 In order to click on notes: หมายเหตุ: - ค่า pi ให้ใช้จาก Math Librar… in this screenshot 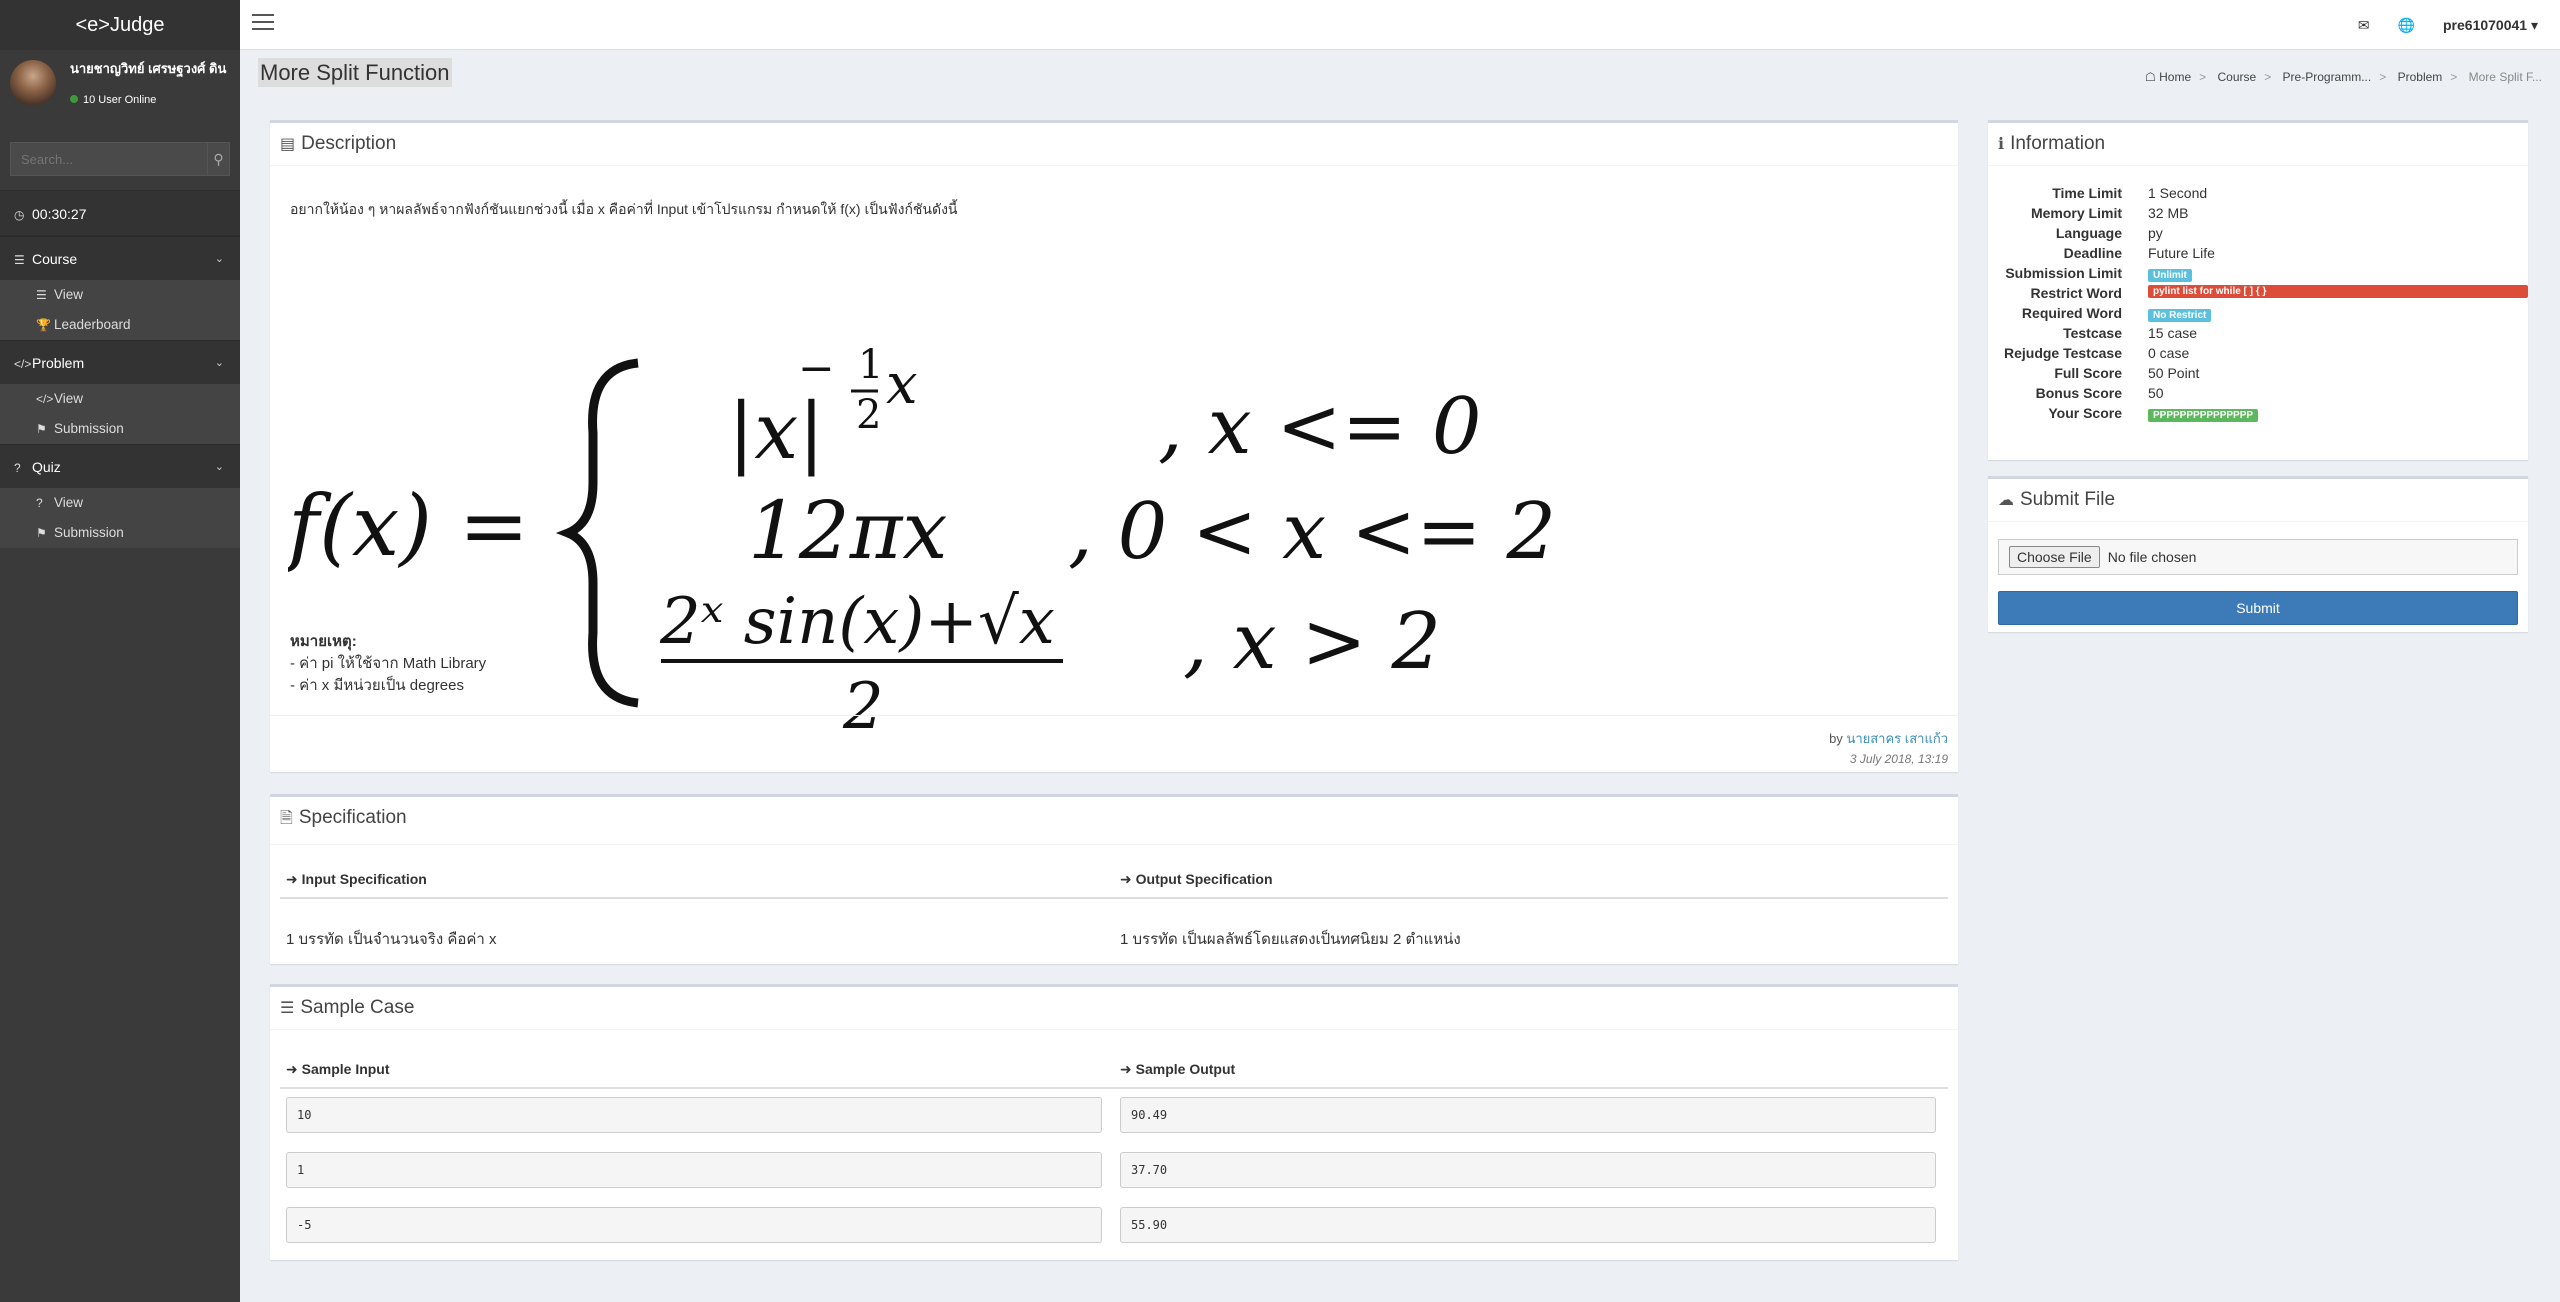, I will do `click(388, 664)`.